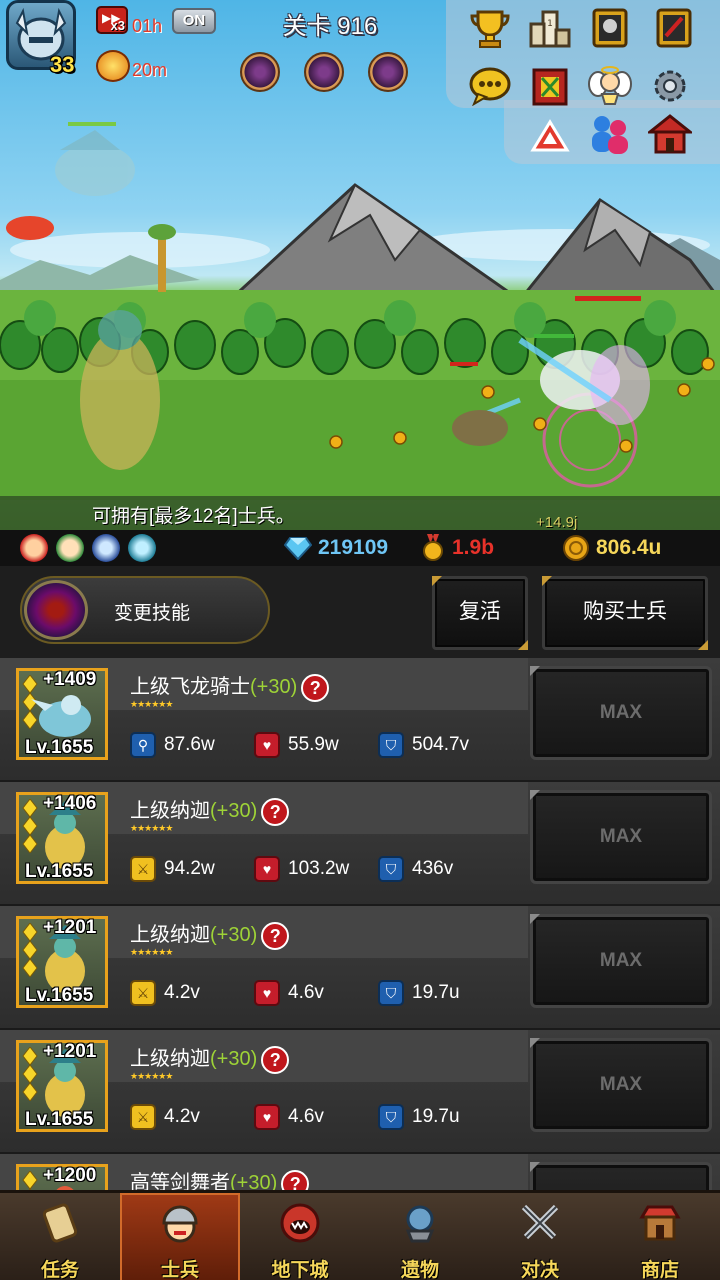 The width and height of the screenshot is (720, 1280). I want to click on attack-stat: ⚲ 87.6w, so click(172, 745).